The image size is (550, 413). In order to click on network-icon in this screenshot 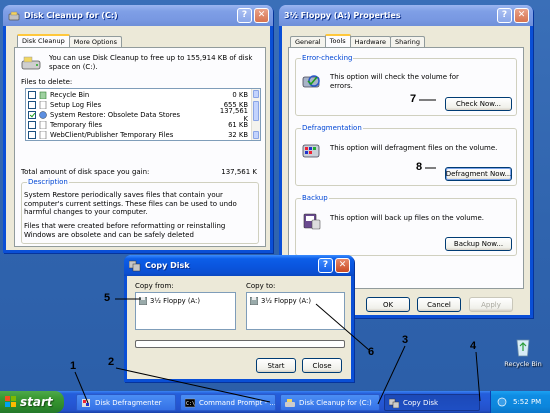, I will do `click(502, 402)`.